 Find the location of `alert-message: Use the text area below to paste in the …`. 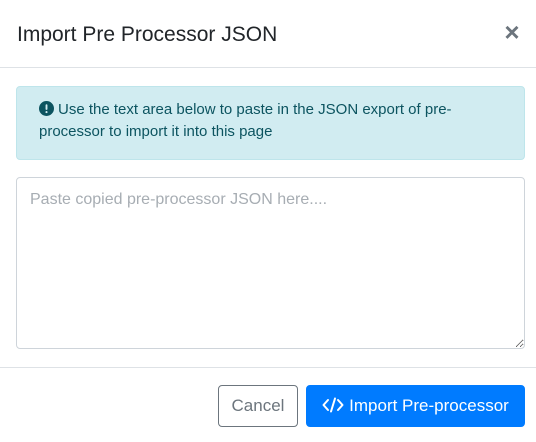

alert-message: Use the text area below to paste in the … is located at coordinates (245, 120).